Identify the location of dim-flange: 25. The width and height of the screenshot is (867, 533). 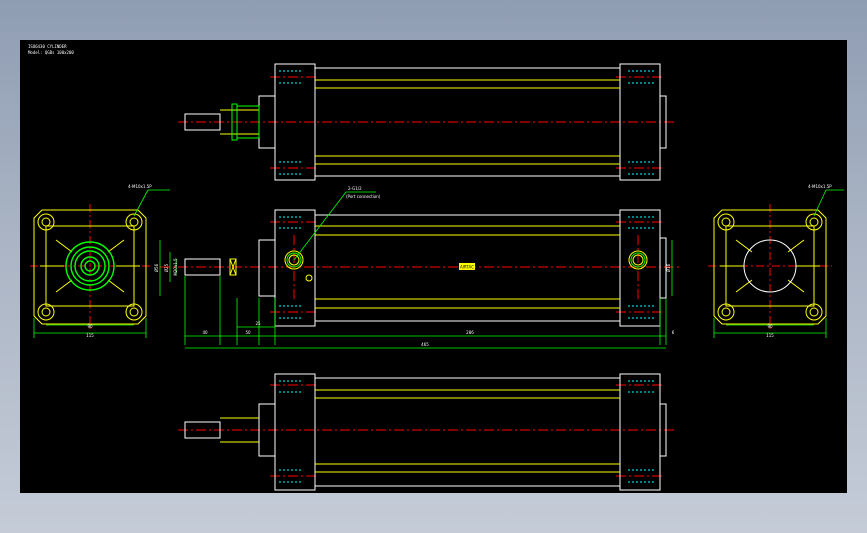
(258, 323).